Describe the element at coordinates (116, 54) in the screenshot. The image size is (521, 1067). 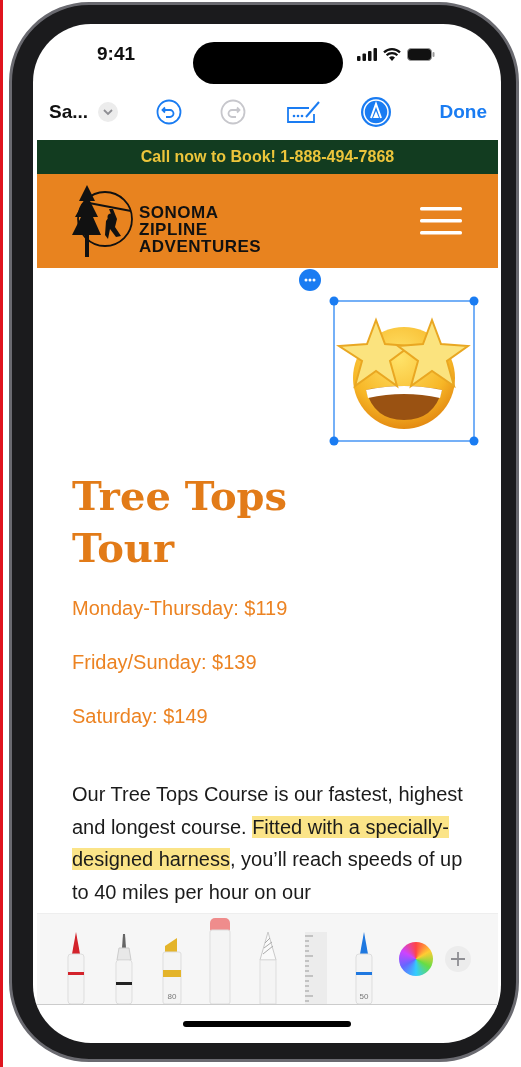
I see `status-time: 9:41` at that location.